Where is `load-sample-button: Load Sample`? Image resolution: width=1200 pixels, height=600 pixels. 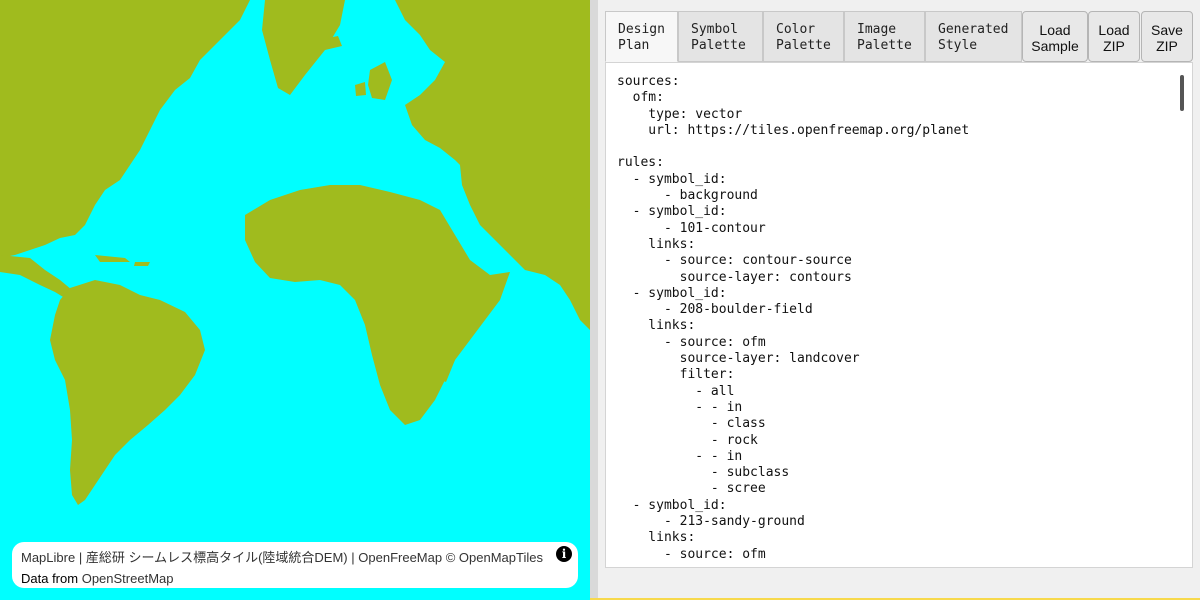 load-sample-button: Load Sample is located at coordinates (1055, 36).